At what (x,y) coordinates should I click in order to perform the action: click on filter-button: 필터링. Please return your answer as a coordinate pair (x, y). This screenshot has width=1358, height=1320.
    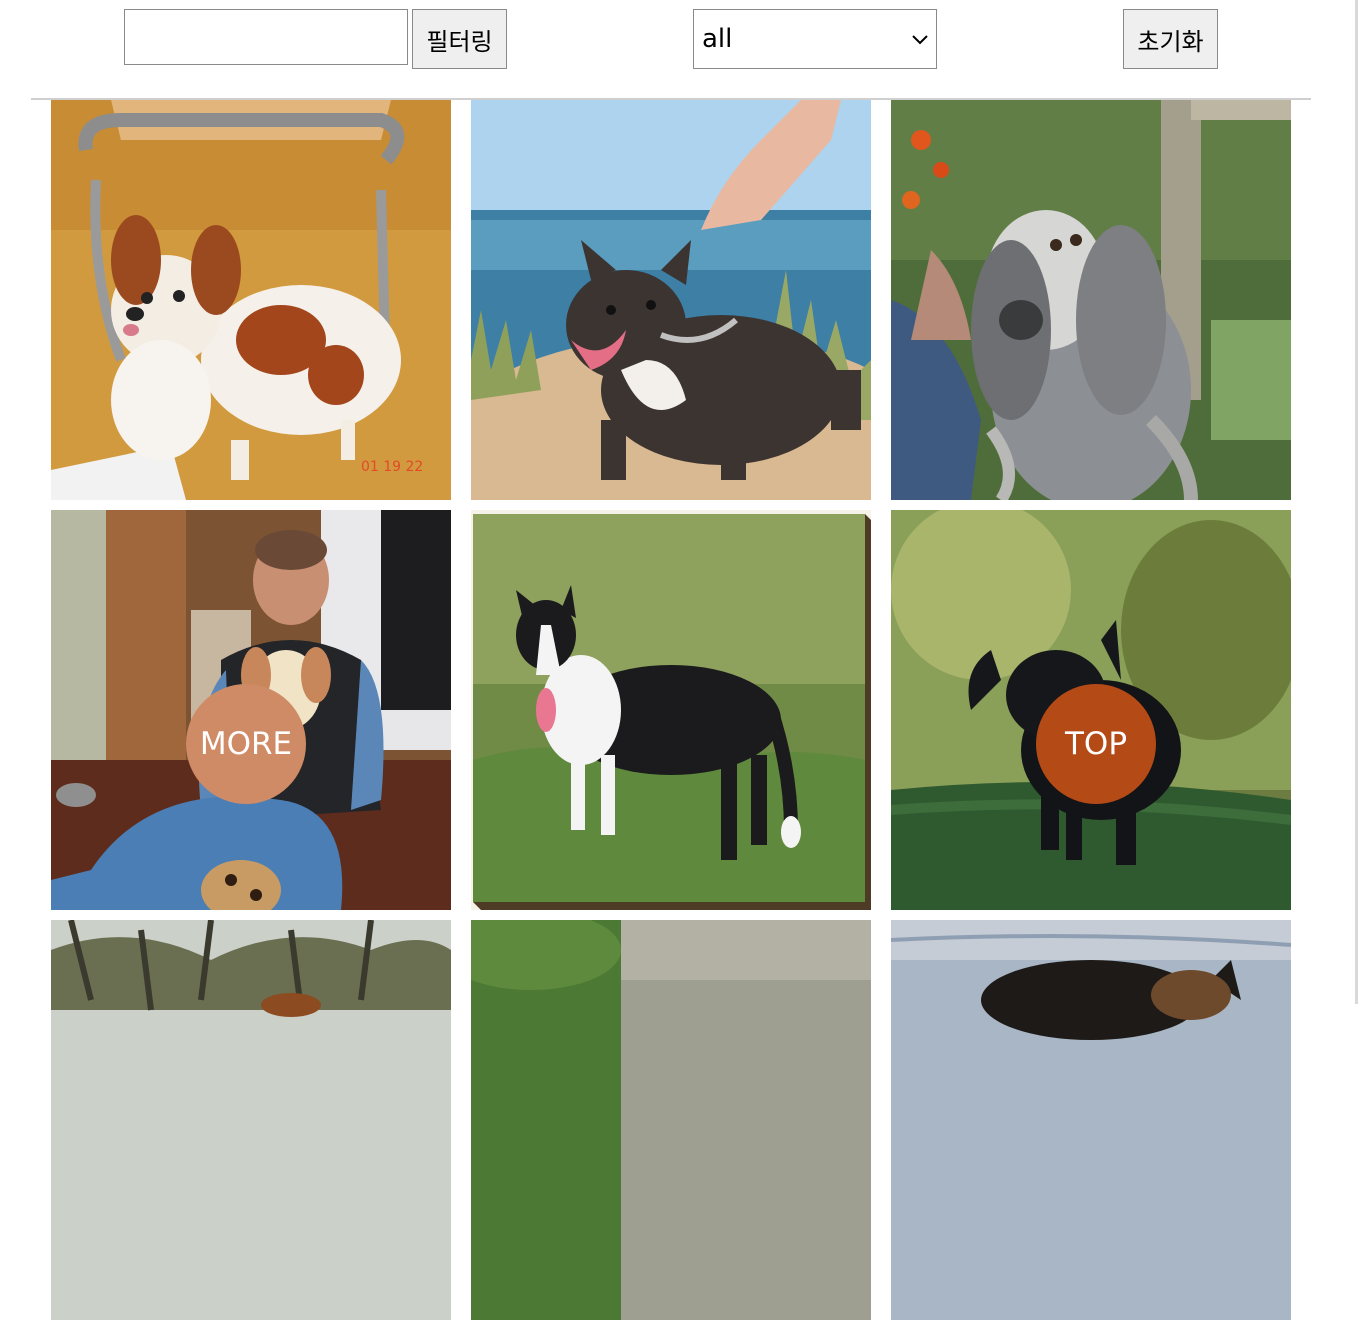
    Looking at the image, I should click on (459, 39).